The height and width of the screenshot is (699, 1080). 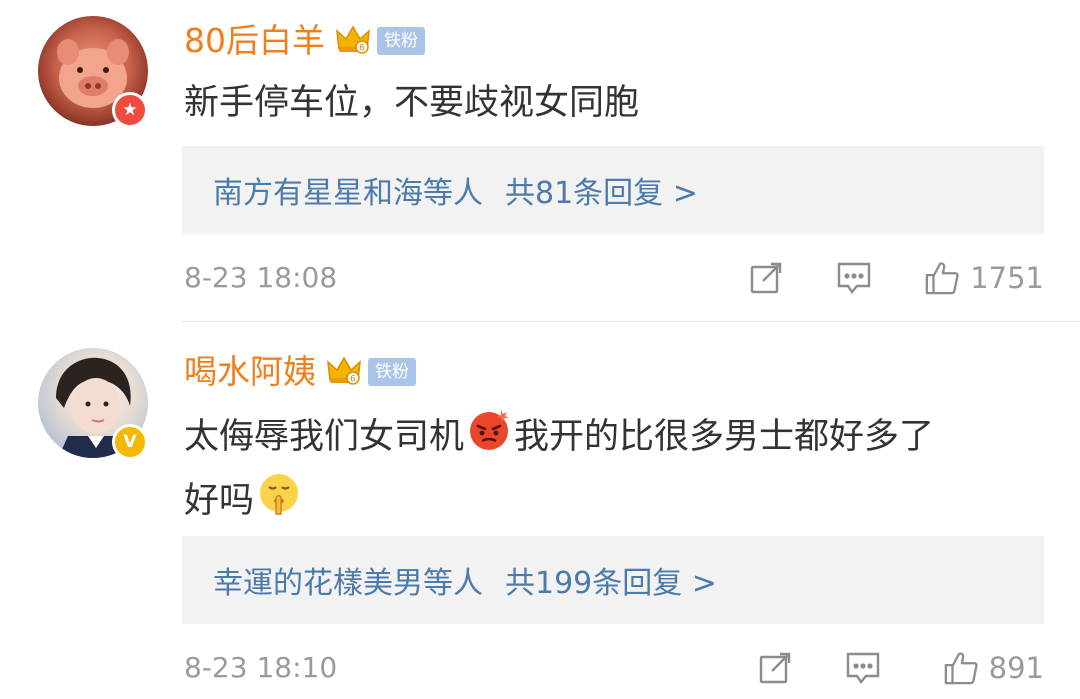 What do you see at coordinates (611, 583) in the screenshot?
I see `replies-count: 共199条回复 >` at bounding box center [611, 583].